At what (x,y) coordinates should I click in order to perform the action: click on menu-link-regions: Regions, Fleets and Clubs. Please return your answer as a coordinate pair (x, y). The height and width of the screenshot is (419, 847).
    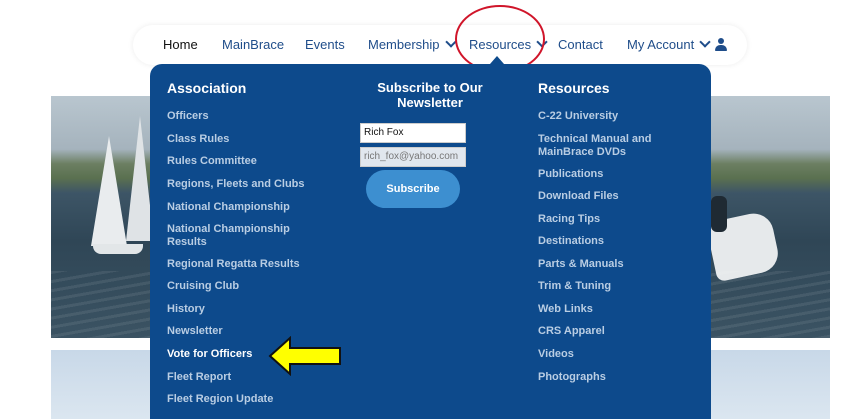
    Looking at the image, I should click on (236, 184).